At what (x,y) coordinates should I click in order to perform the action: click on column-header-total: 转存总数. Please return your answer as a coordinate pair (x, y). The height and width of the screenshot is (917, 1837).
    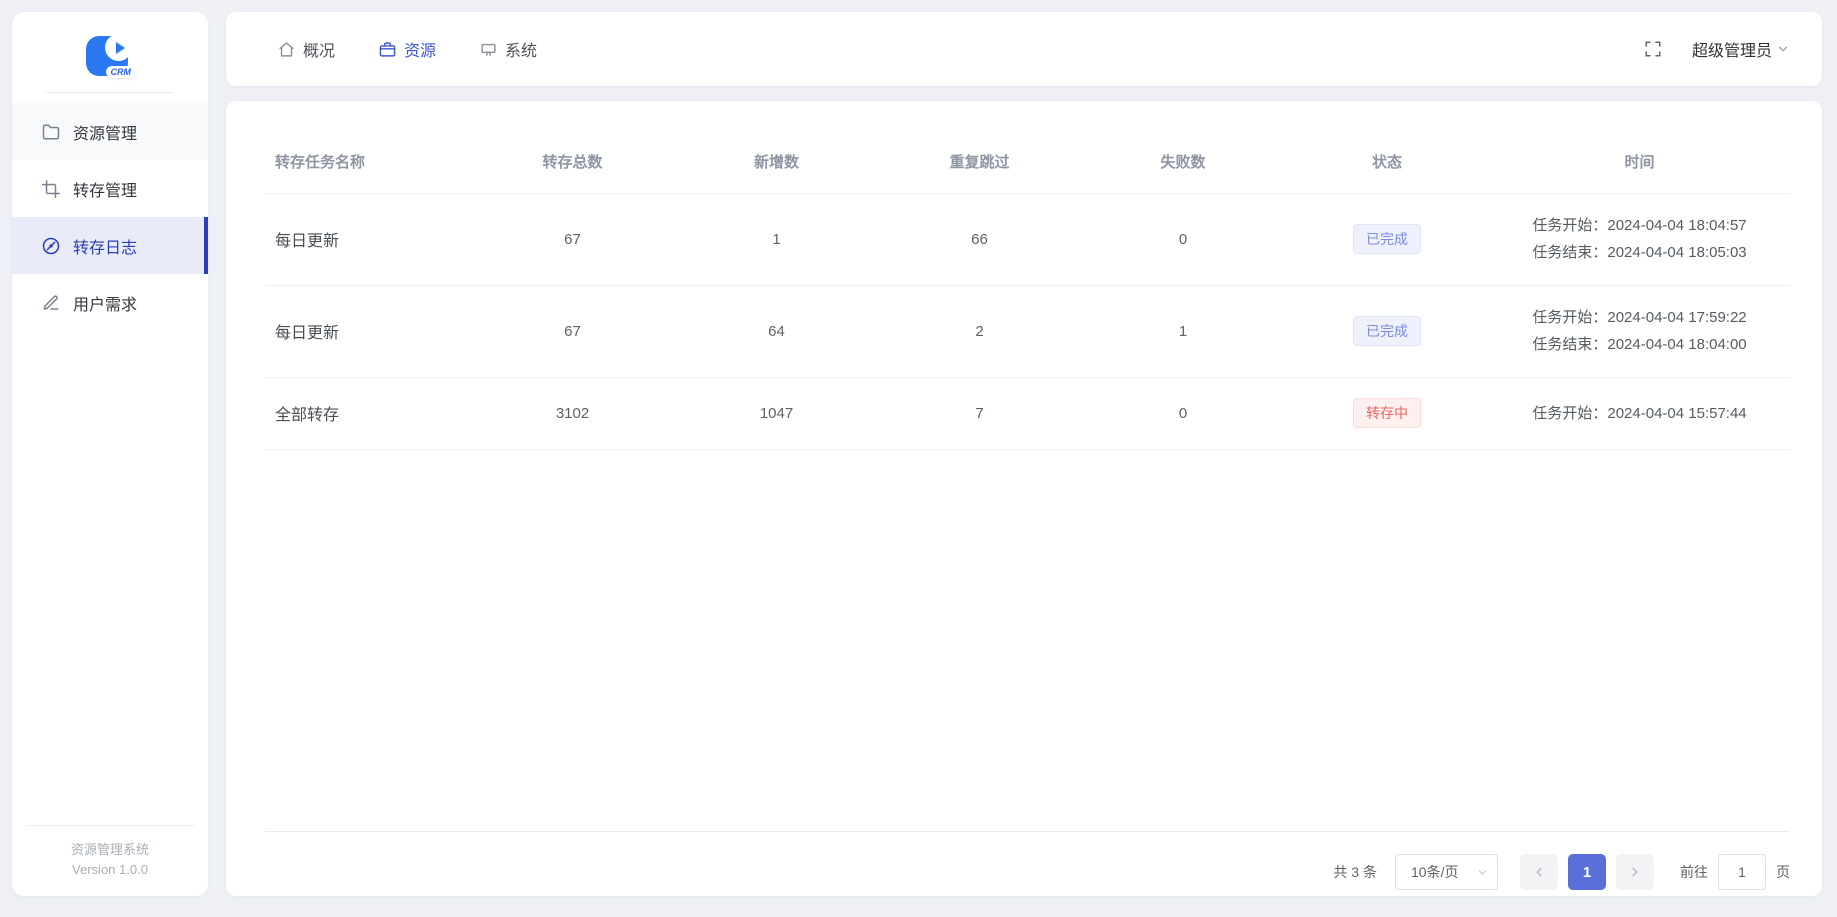
    Looking at the image, I should click on (572, 162).